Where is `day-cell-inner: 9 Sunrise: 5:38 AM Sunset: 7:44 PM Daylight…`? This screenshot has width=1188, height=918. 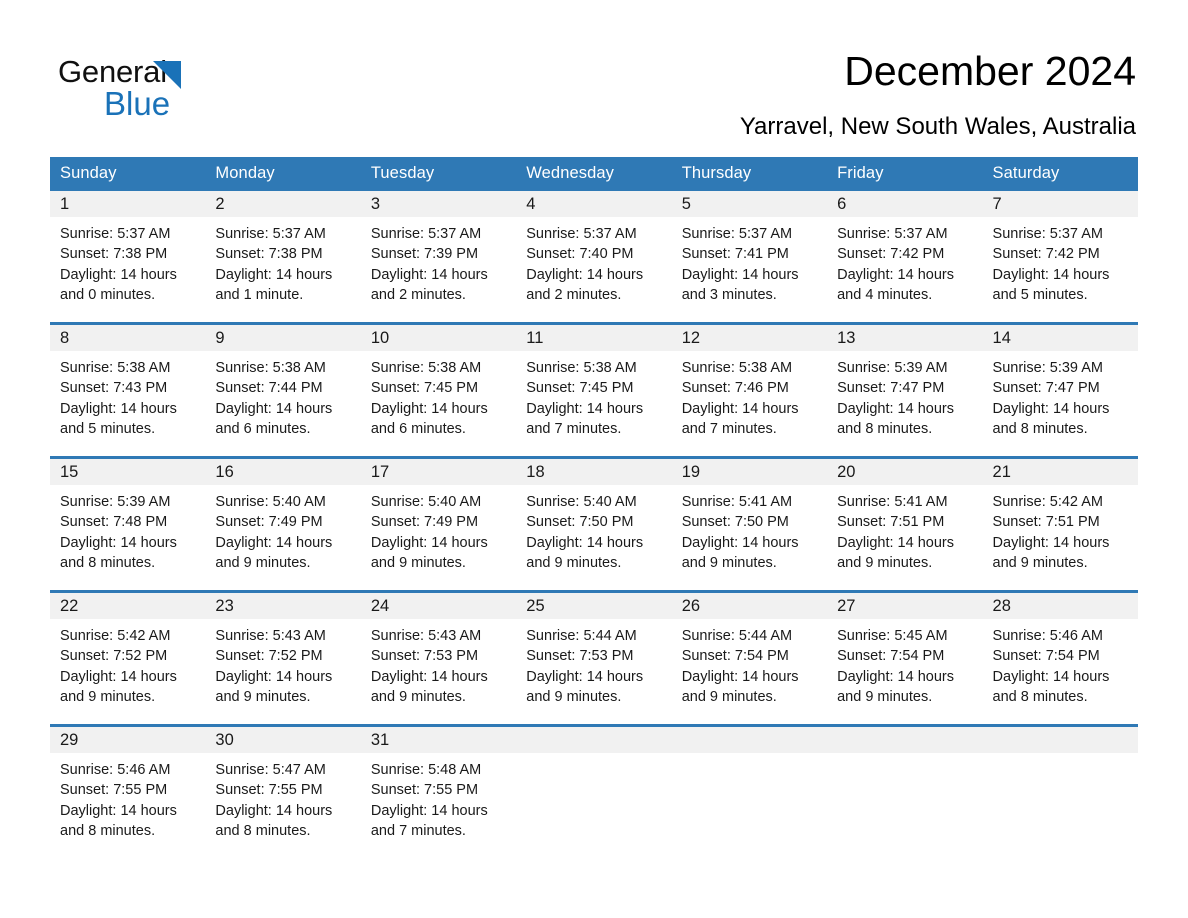
day-cell-inner: 9 Sunrise: 5:38 AM Sunset: 7:44 PM Daylight… is located at coordinates (283, 390).